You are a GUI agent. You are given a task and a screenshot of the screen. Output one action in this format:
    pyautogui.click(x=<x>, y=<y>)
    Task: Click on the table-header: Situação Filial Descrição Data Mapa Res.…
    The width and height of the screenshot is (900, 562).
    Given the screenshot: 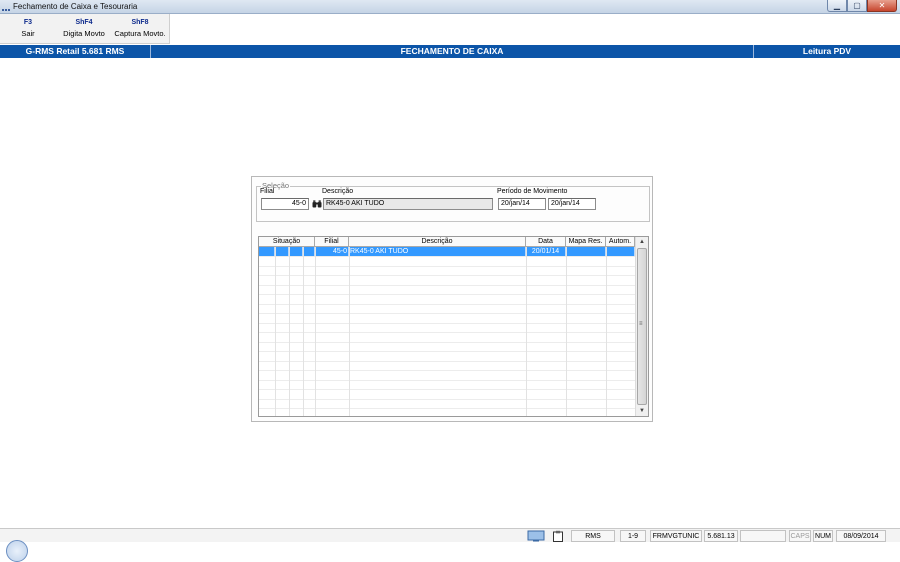 What is the action you would take?
    pyautogui.click(x=447, y=242)
    